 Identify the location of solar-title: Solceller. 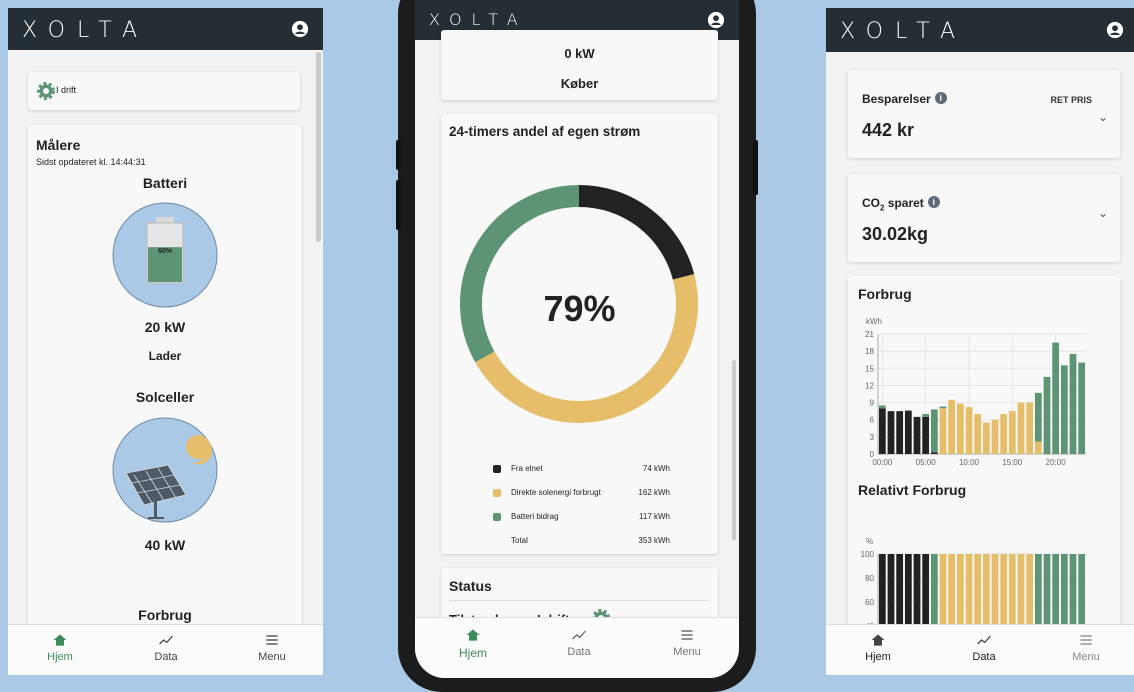
(165, 397).